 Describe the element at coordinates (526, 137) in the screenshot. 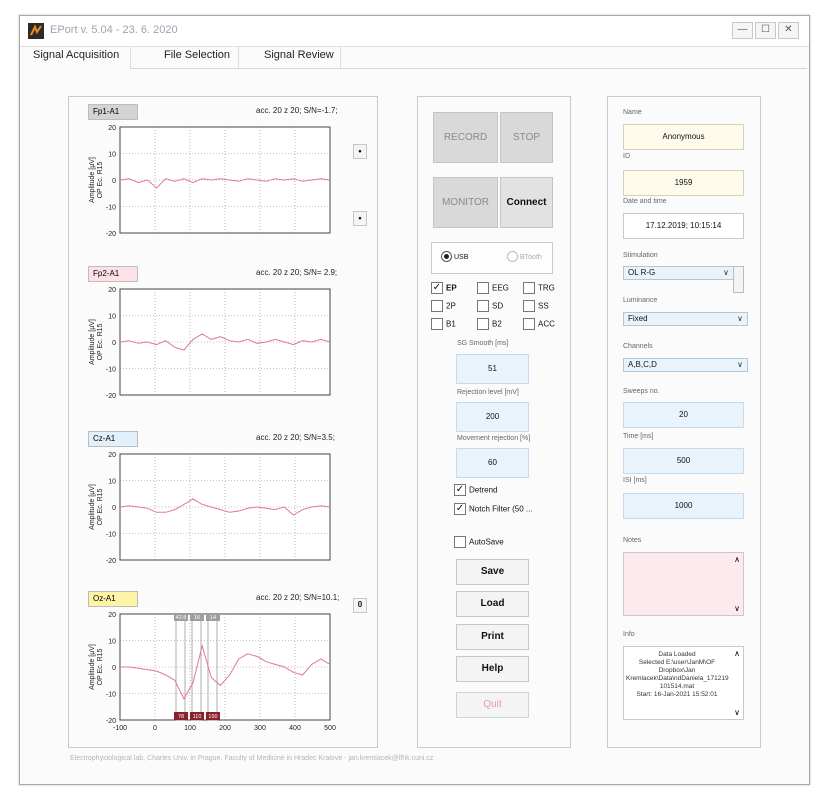

I see `stop-button: STOP` at that location.